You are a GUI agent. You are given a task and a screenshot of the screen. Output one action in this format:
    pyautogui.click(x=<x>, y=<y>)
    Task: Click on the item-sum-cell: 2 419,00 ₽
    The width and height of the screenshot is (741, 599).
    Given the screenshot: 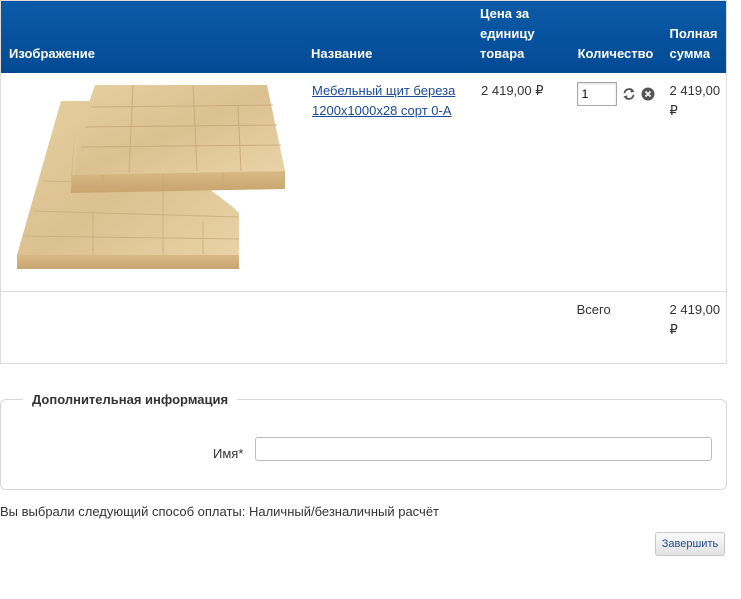 What is the action you would take?
    pyautogui.click(x=694, y=182)
    